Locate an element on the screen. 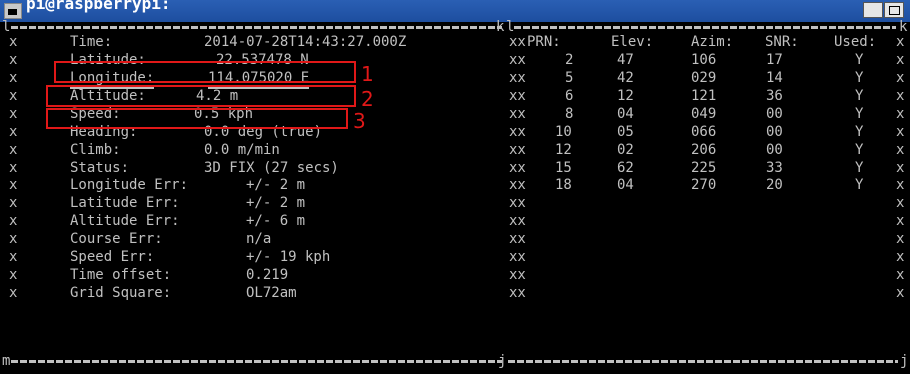 This screenshot has width=910, height=374. minimize-button is located at coordinates (873, 10).